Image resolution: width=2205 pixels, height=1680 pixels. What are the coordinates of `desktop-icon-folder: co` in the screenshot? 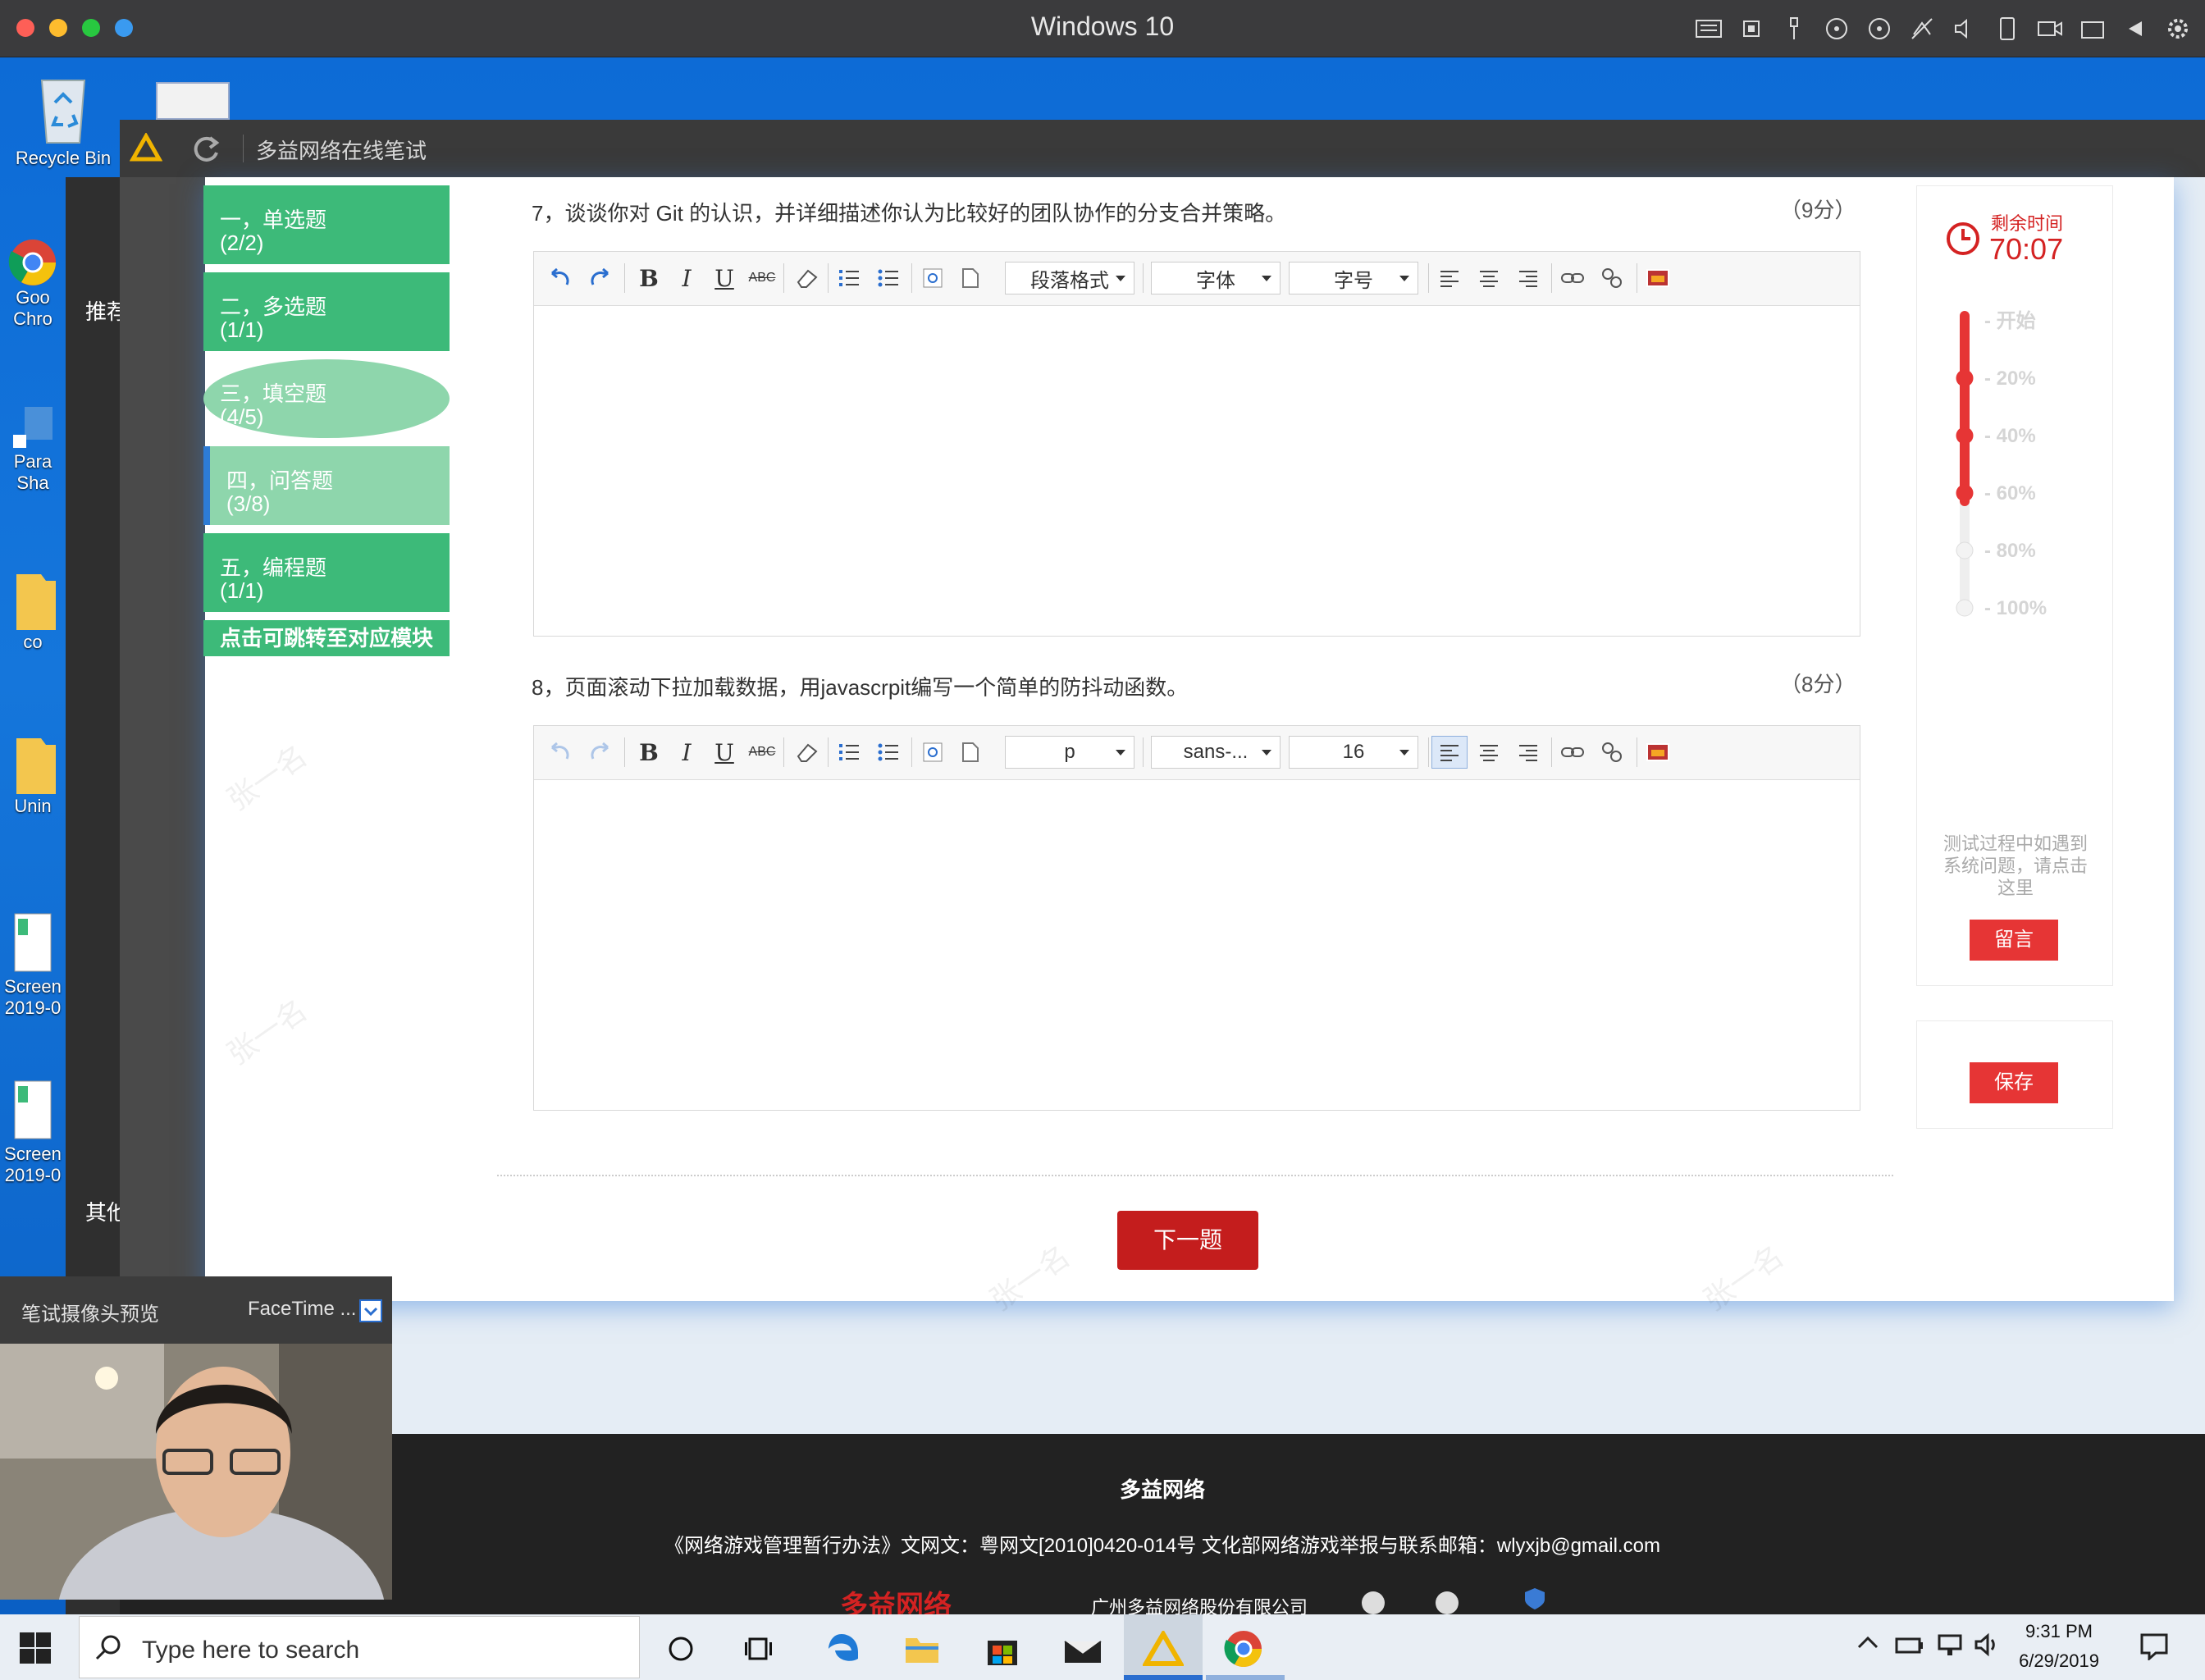 It's located at (37, 610).